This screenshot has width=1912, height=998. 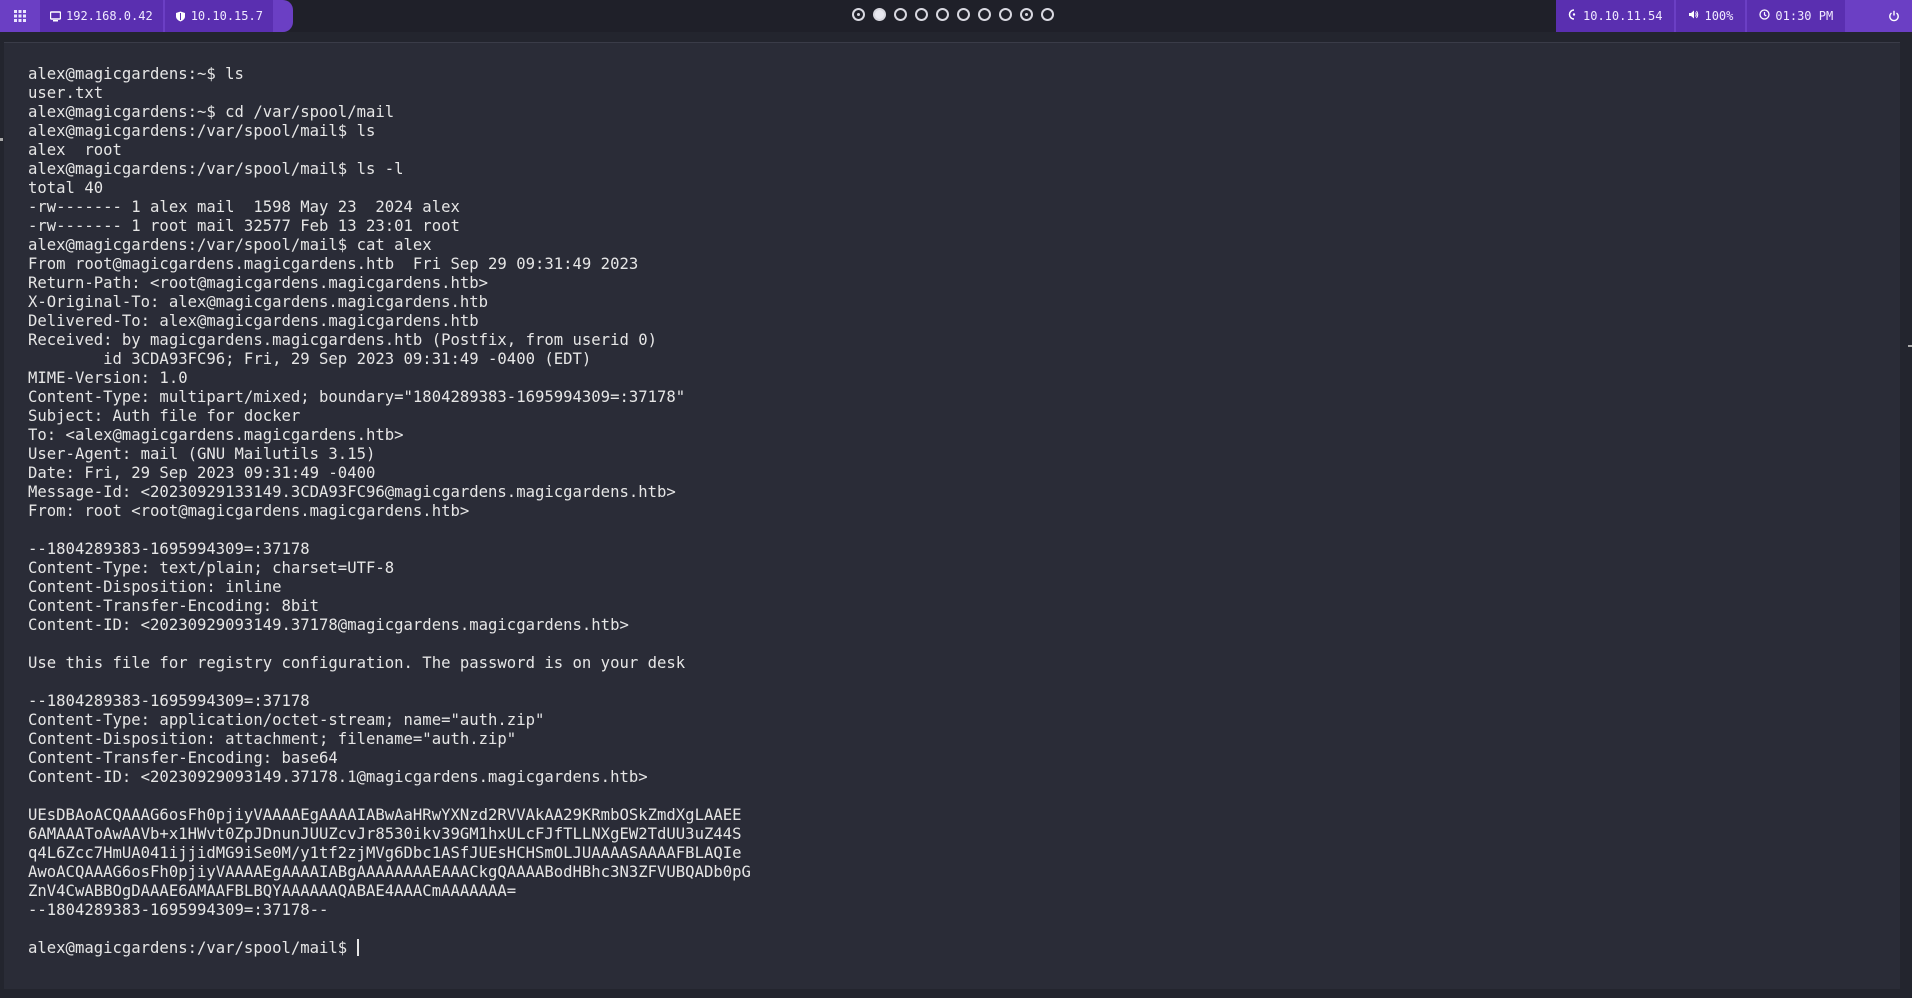 What do you see at coordinates (1719, 16) in the screenshot?
I see `volume-label: 100%` at bounding box center [1719, 16].